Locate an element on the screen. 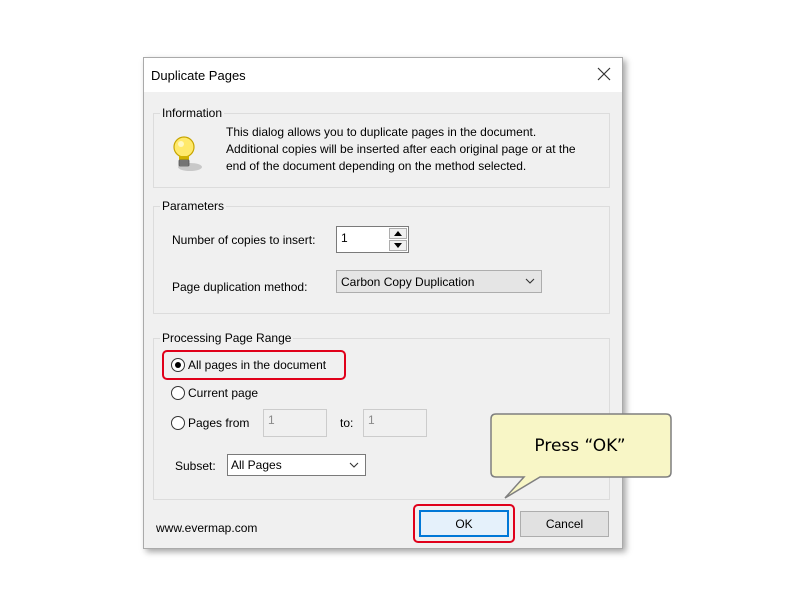  subset-select: All Pages is located at coordinates (296, 465).